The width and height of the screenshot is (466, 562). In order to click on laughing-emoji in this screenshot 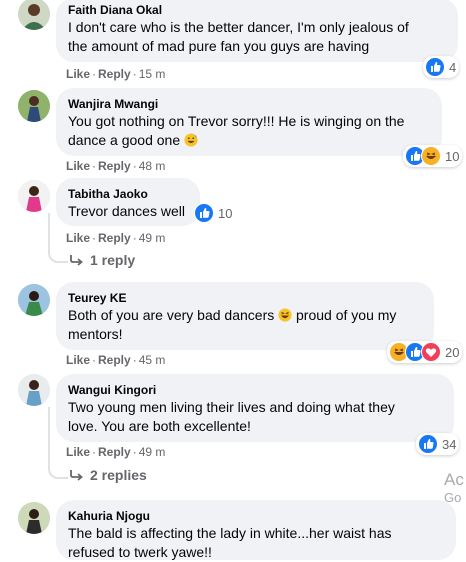, I will do `click(285, 315)`.